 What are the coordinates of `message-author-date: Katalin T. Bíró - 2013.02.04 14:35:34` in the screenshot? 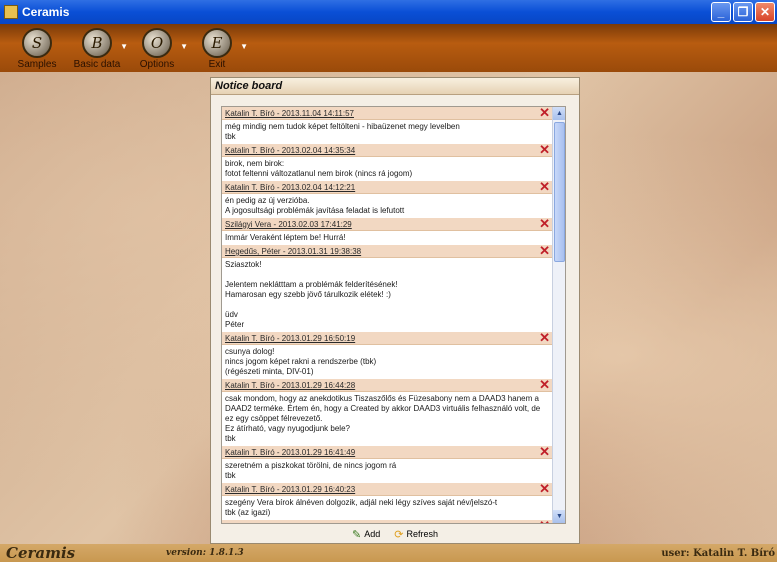 It's located at (290, 150).